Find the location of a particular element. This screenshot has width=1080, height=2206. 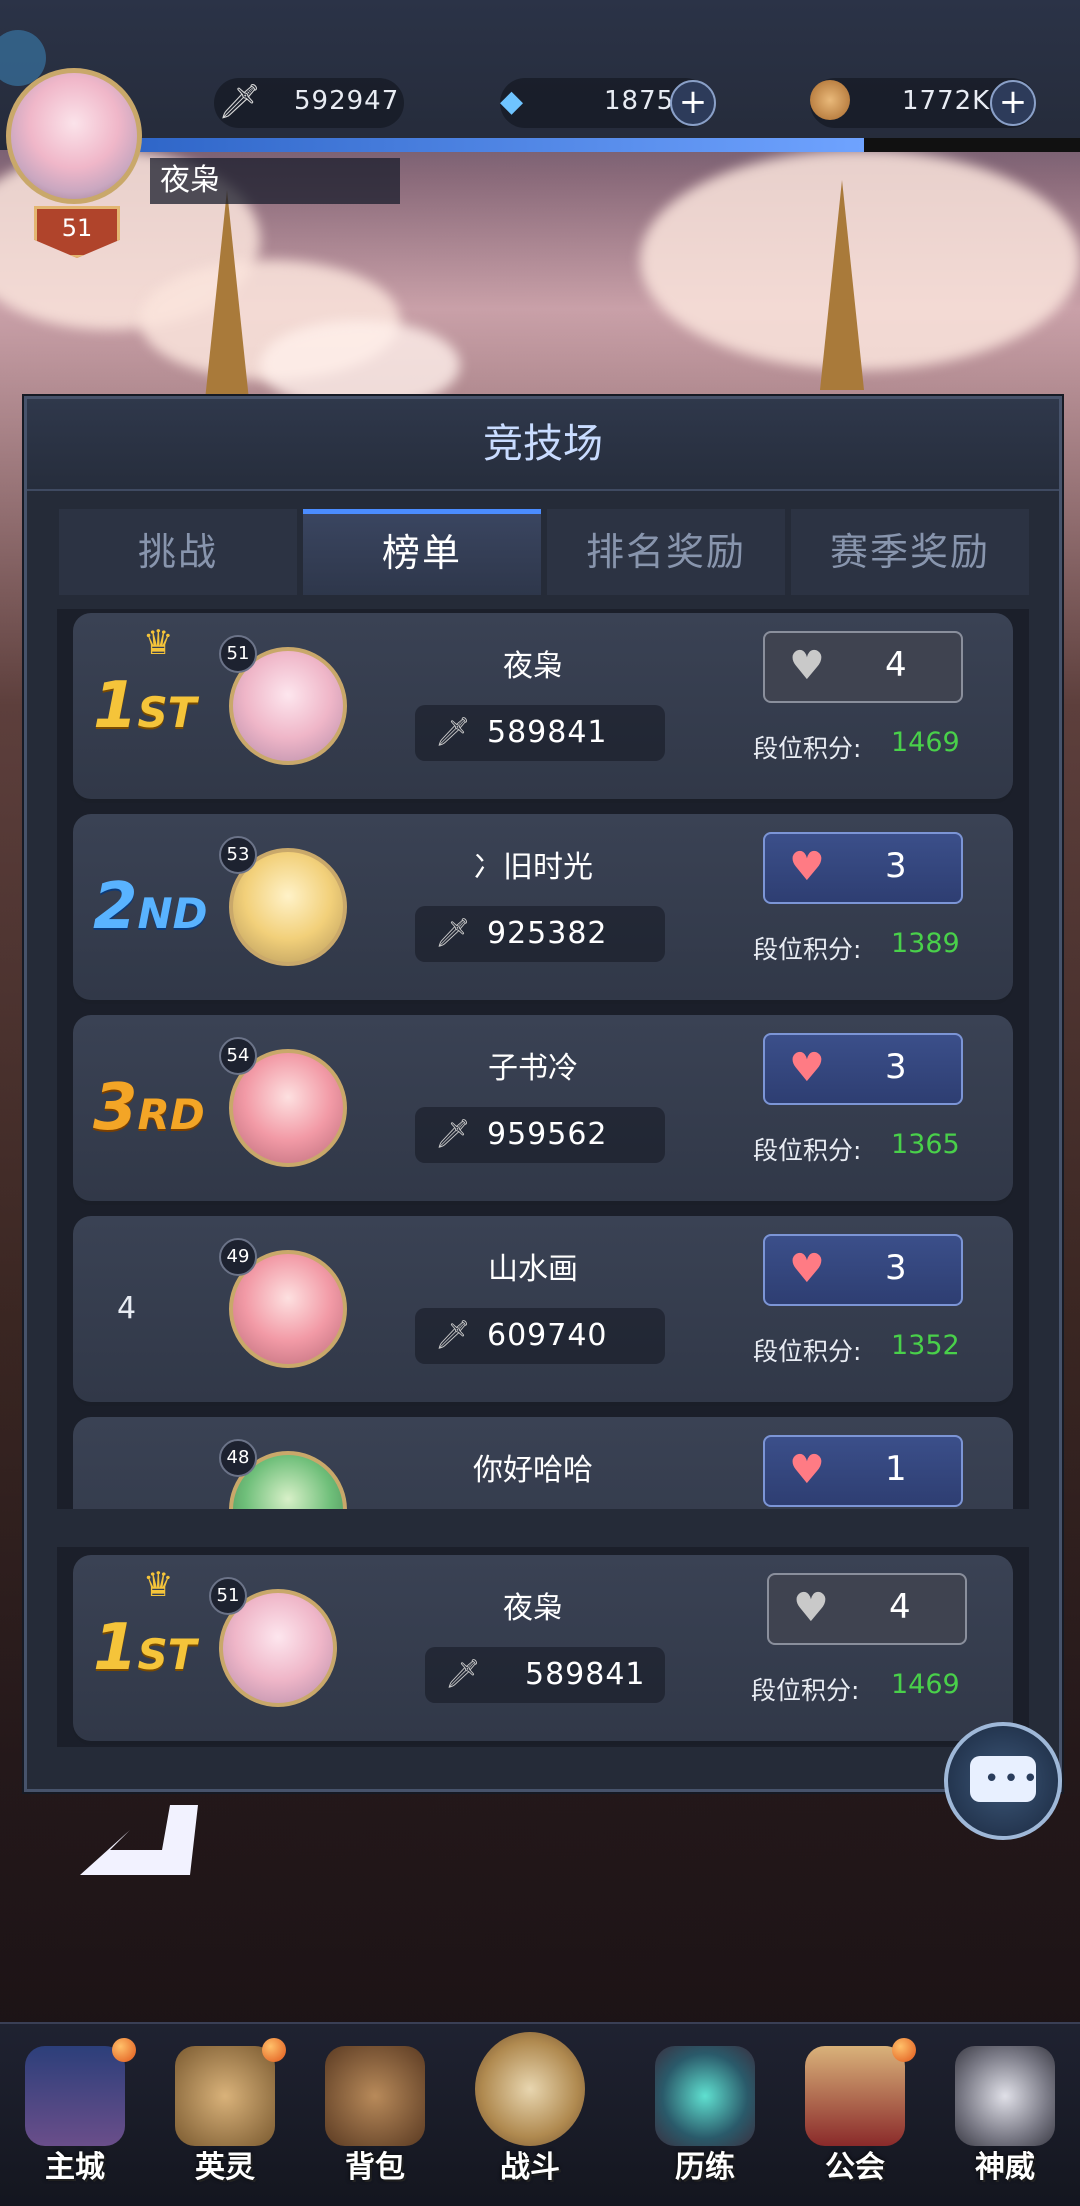

nav-label: 公会 is located at coordinates (855, 2167).